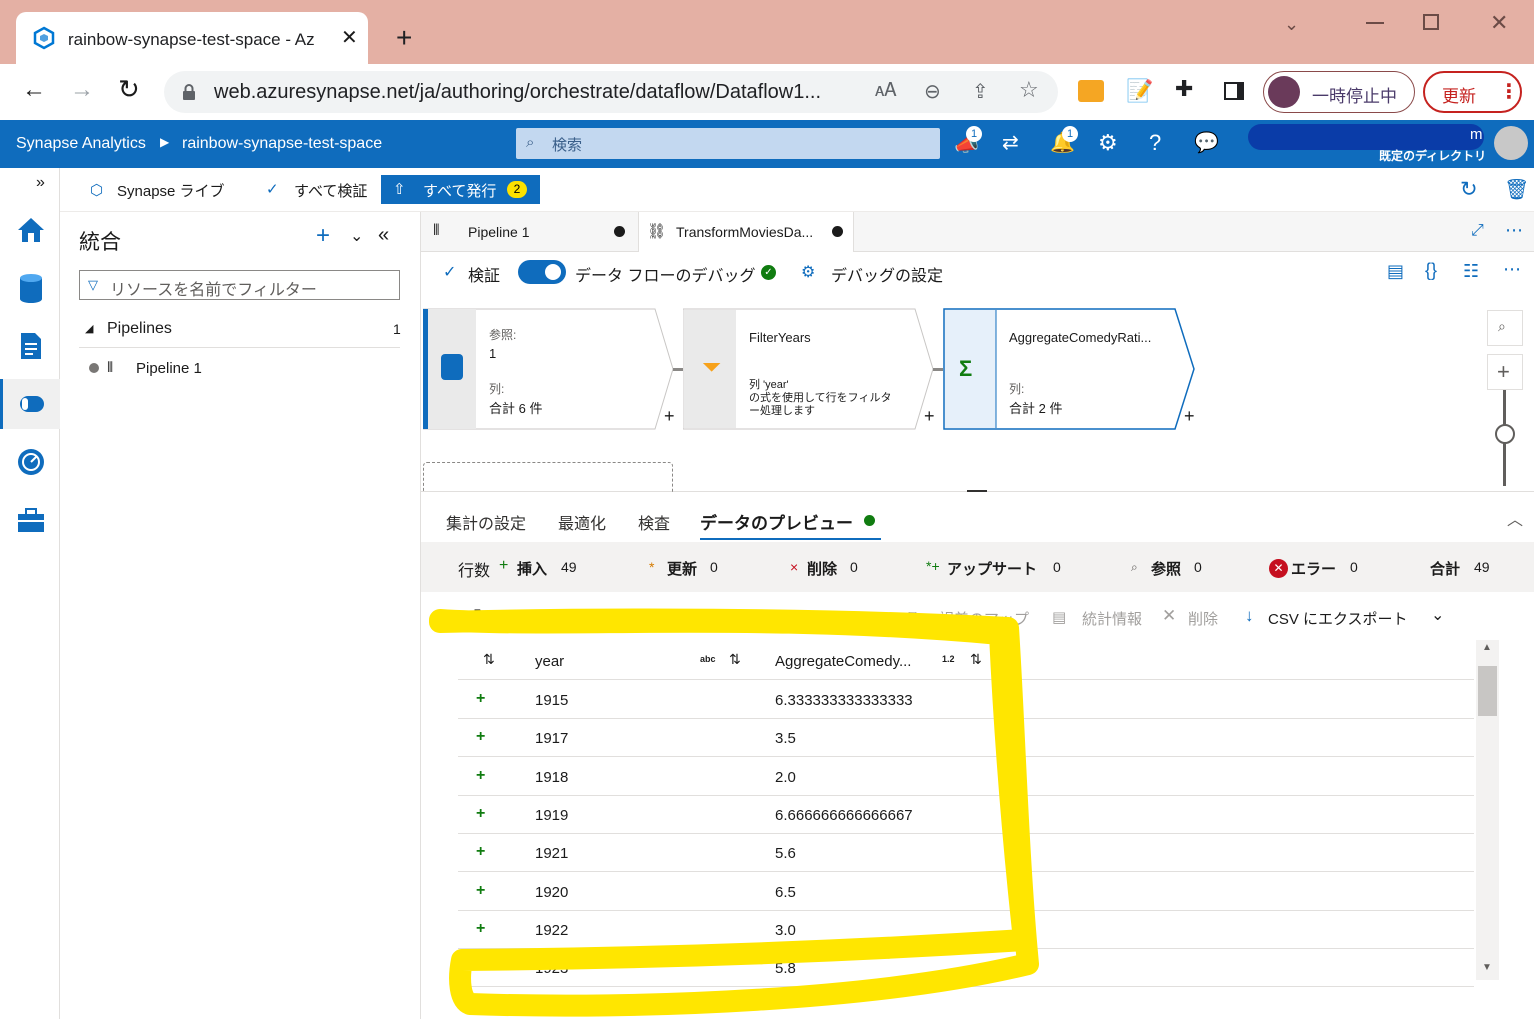 The height and width of the screenshot is (1019, 1534). What do you see at coordinates (31, 346) in the screenshot?
I see `nav-develop` at bounding box center [31, 346].